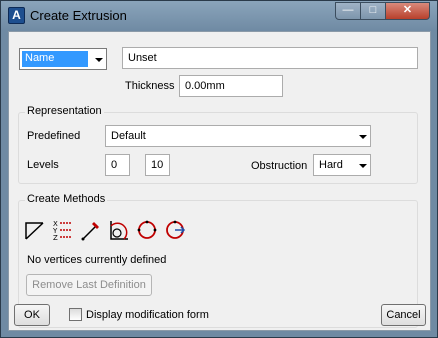 The width and height of the screenshot is (438, 338). What do you see at coordinates (89, 285) in the screenshot?
I see `remove-last-definition-button: Remove Last Definition` at bounding box center [89, 285].